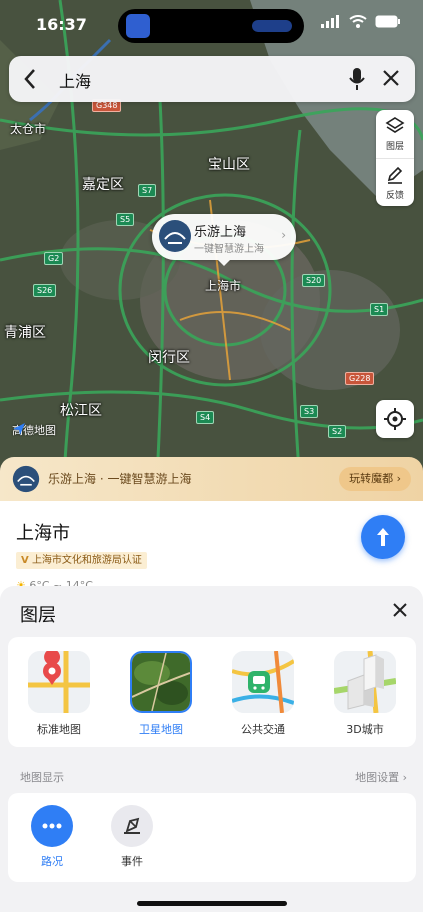 This screenshot has width=423, height=912. What do you see at coordinates (45, 290) in the screenshot?
I see `road-shield: S26` at bounding box center [45, 290].